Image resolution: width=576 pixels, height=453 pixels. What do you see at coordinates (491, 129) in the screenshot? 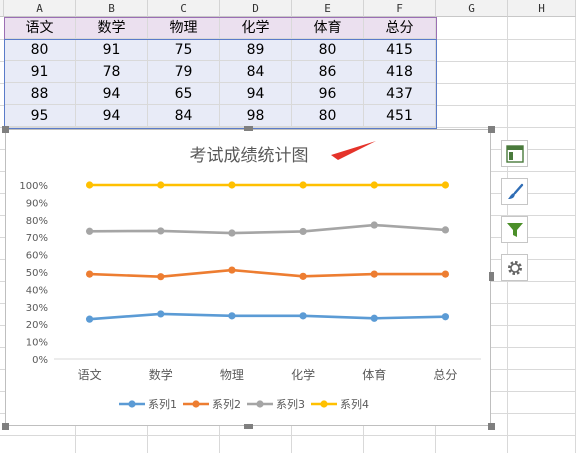
I see `resize-handle-tr` at bounding box center [491, 129].